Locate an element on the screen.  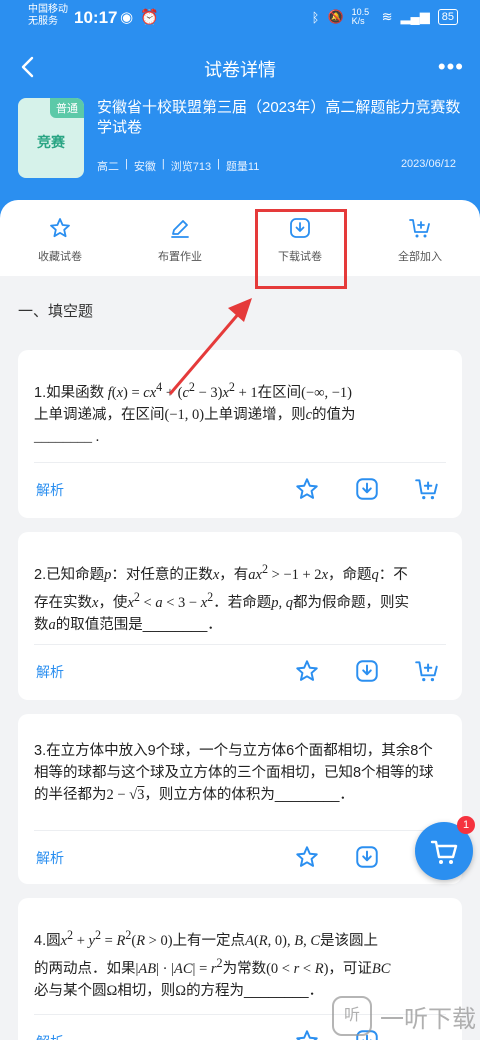
paper-title: 安徽省十校联盟第三届（2023年）高二解题能力竞赛数学试卷 is located at coordinates (279, 117).